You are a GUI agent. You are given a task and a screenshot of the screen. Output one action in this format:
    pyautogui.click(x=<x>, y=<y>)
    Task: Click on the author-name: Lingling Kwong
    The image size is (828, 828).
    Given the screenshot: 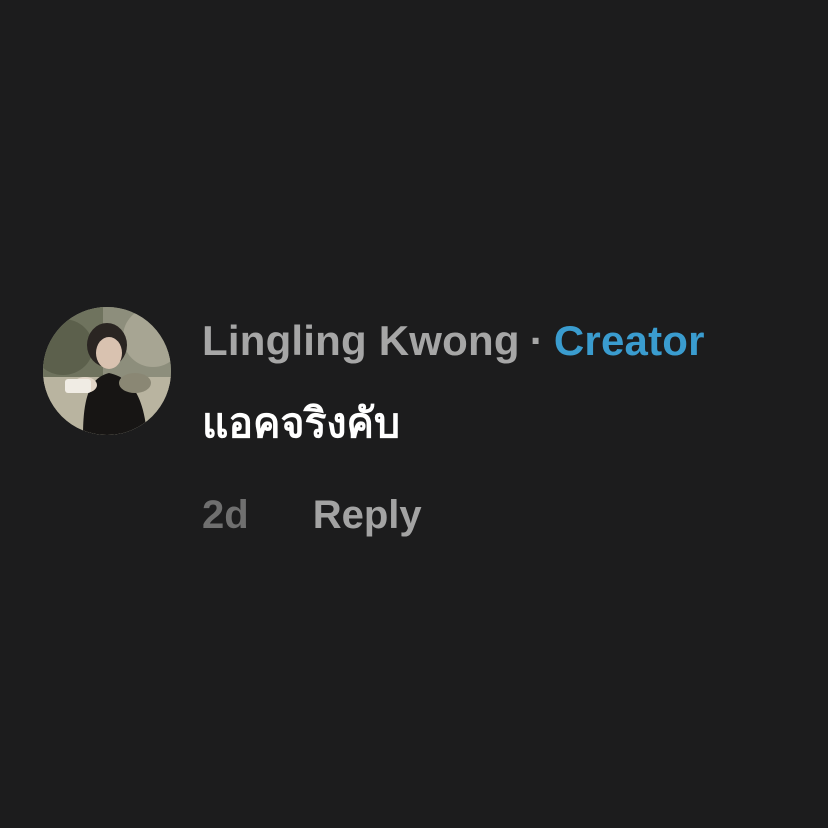 What is the action you would take?
    pyautogui.click(x=361, y=340)
    